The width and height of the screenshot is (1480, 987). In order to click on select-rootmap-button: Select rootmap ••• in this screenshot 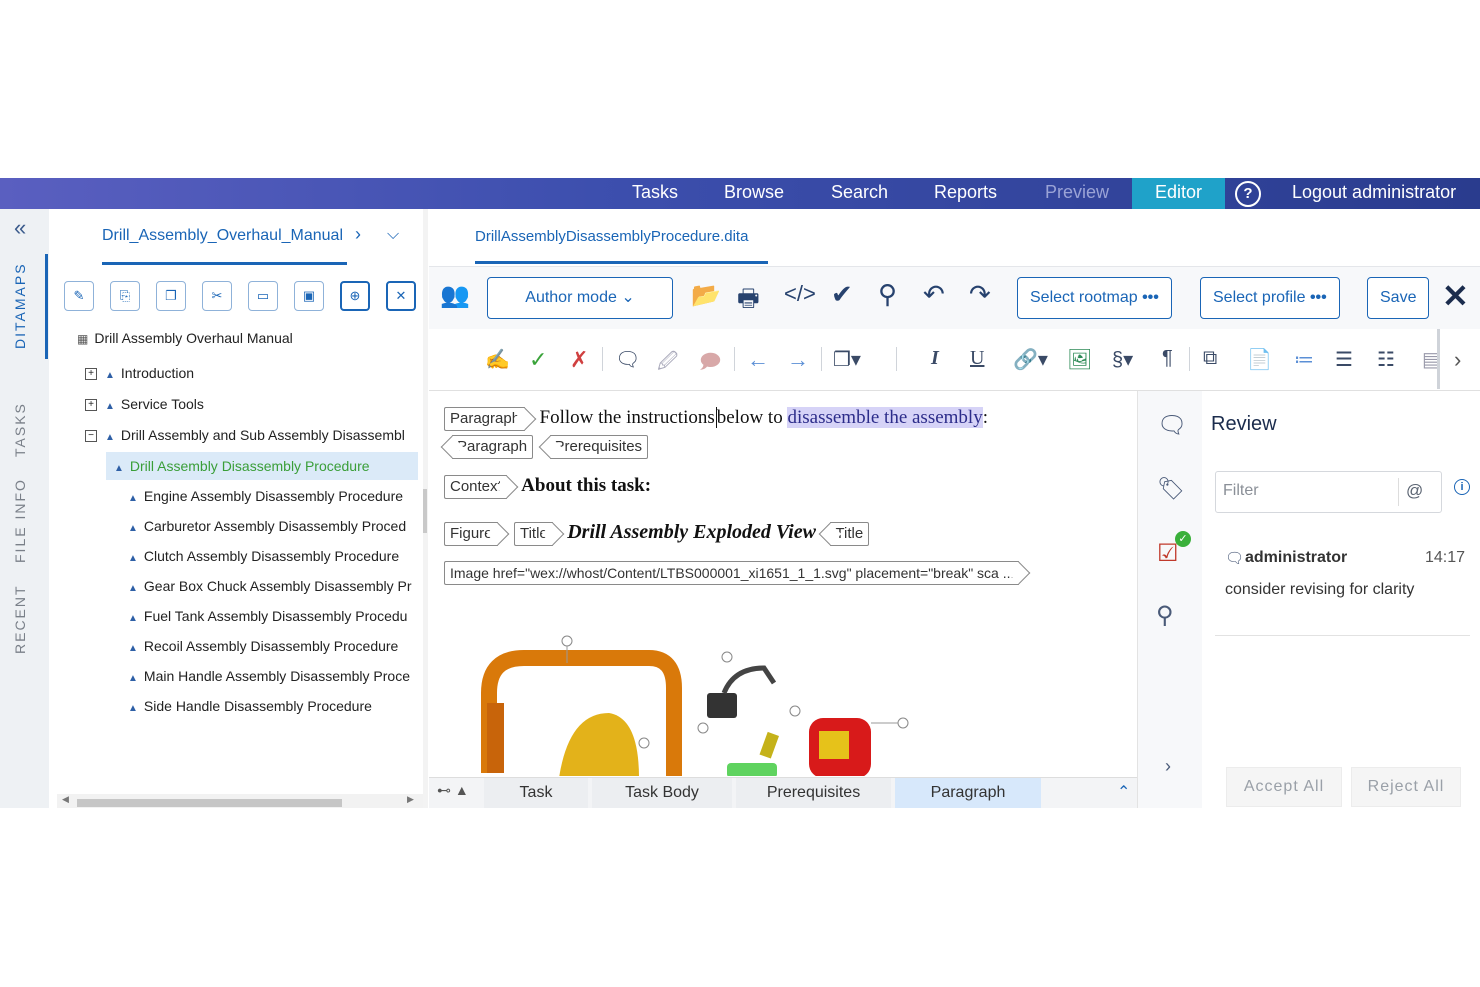, I will do `click(1094, 298)`.